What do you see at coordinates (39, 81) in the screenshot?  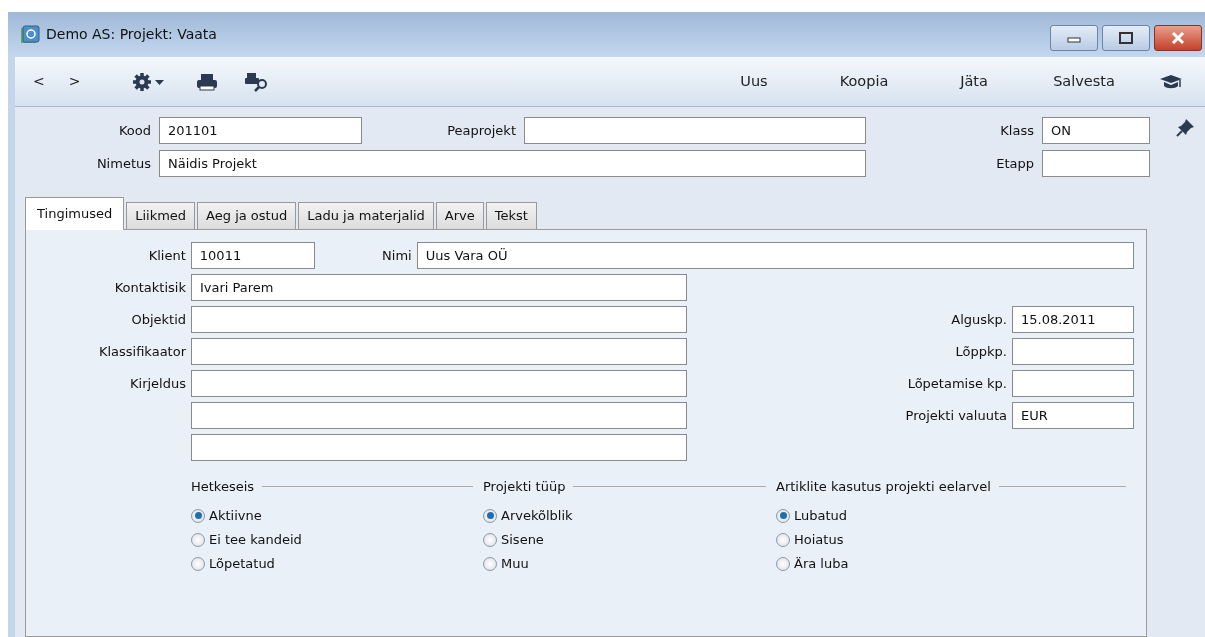 I see `previous-button: <` at bounding box center [39, 81].